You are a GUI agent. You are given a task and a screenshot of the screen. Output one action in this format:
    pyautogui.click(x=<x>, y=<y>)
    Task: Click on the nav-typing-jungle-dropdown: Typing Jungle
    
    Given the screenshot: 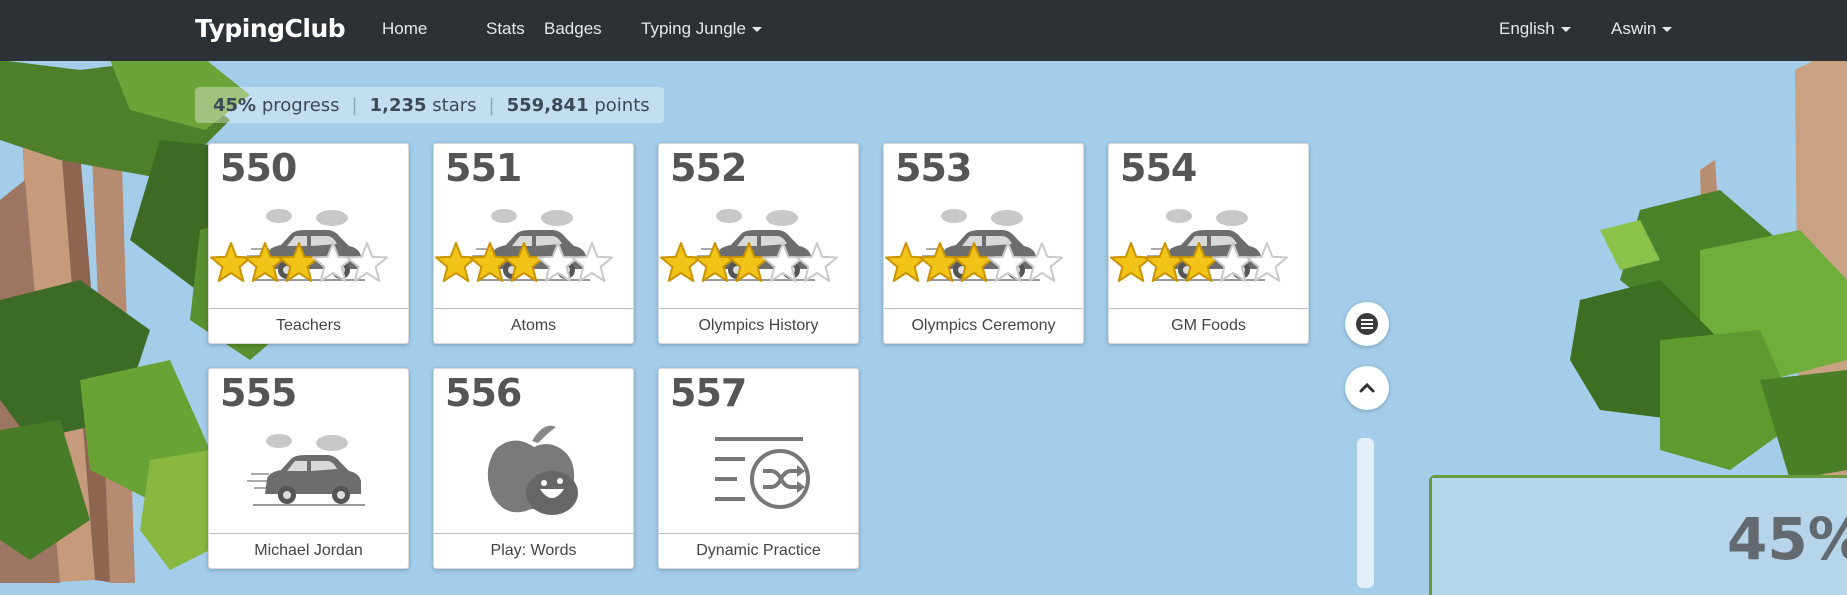 What is the action you would take?
    pyautogui.click(x=701, y=29)
    